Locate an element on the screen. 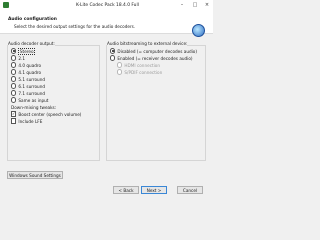 The width and height of the screenshot is (320, 240). output-option-4-0: 4.0 quadro is located at coordinates (26, 65).